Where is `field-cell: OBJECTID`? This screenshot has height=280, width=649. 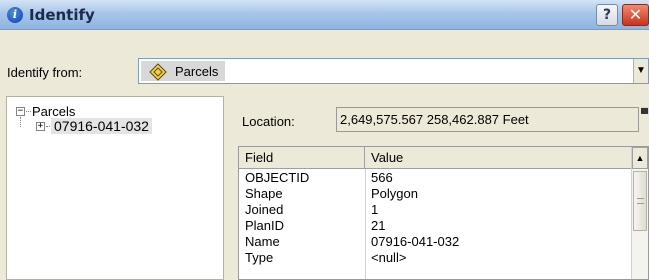
field-cell: OBJECTID is located at coordinates (277, 177).